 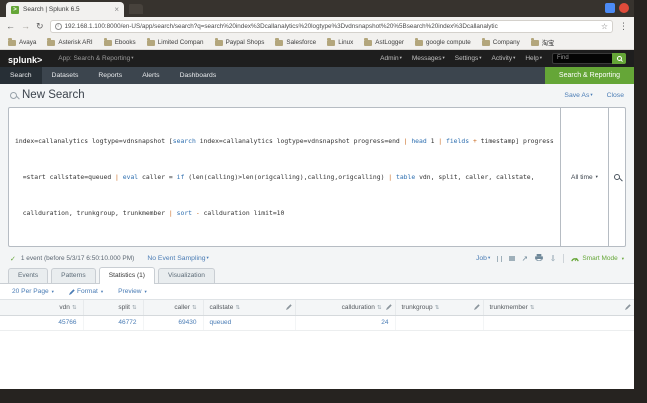 I want to click on refresh-icon: ↻, so click(x=40, y=26).